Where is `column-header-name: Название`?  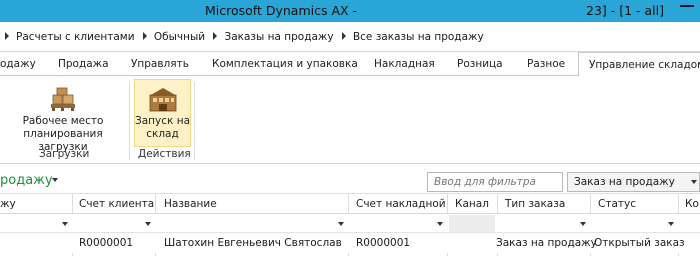
column-header-name: Название is located at coordinates (190, 204).